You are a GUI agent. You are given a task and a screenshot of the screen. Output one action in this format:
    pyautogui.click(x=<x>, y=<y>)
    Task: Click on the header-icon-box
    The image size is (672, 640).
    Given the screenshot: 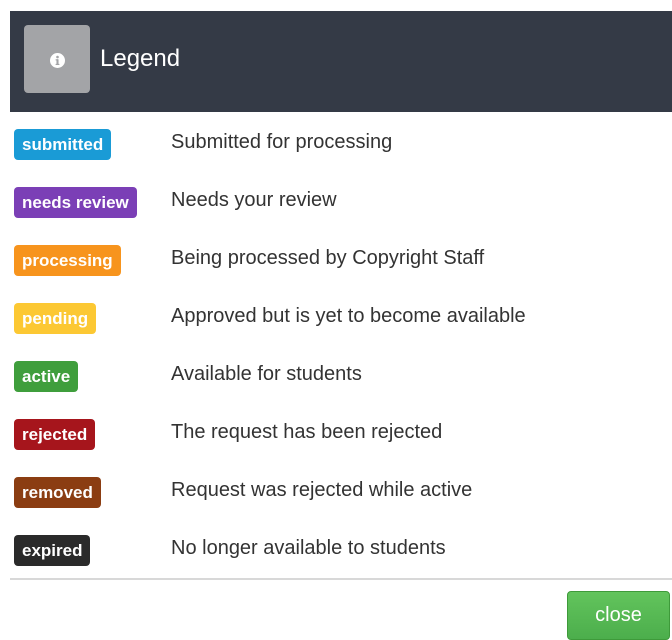 What is the action you would take?
    pyautogui.click(x=57, y=59)
    